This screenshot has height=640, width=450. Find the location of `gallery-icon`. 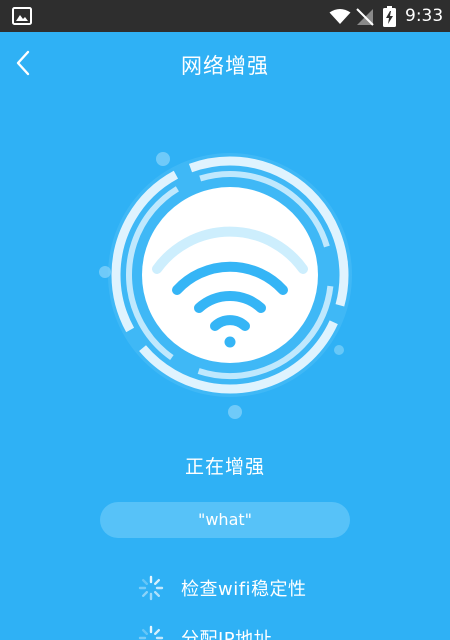

gallery-icon is located at coordinates (22, 16).